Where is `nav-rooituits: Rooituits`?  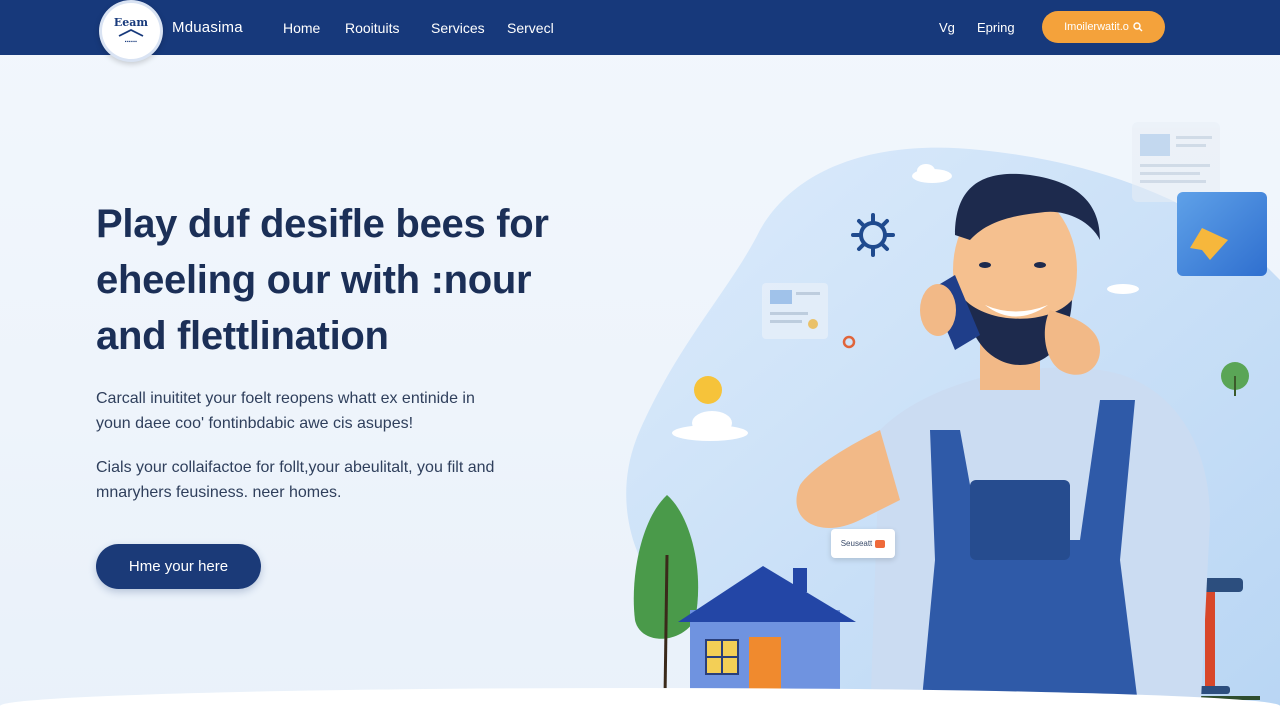
nav-rooituits: Rooituits is located at coordinates (388, 28).